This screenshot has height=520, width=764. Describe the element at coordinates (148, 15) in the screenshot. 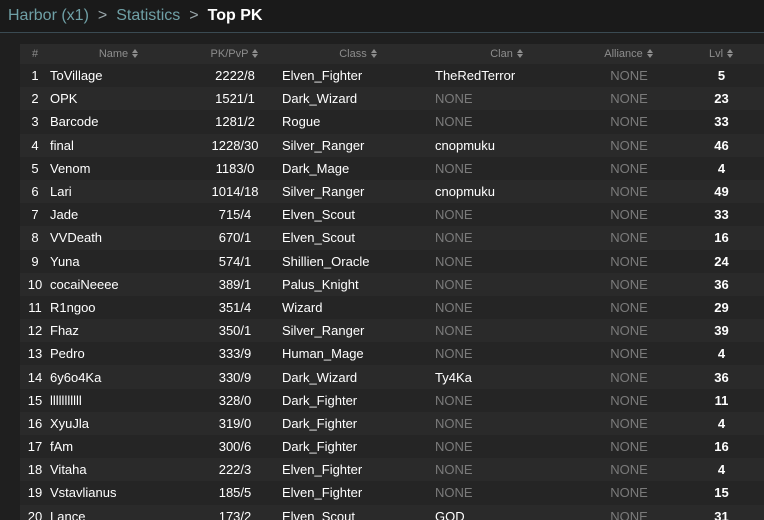

I see `breadcrumb-statistics-link: Statistics` at that location.